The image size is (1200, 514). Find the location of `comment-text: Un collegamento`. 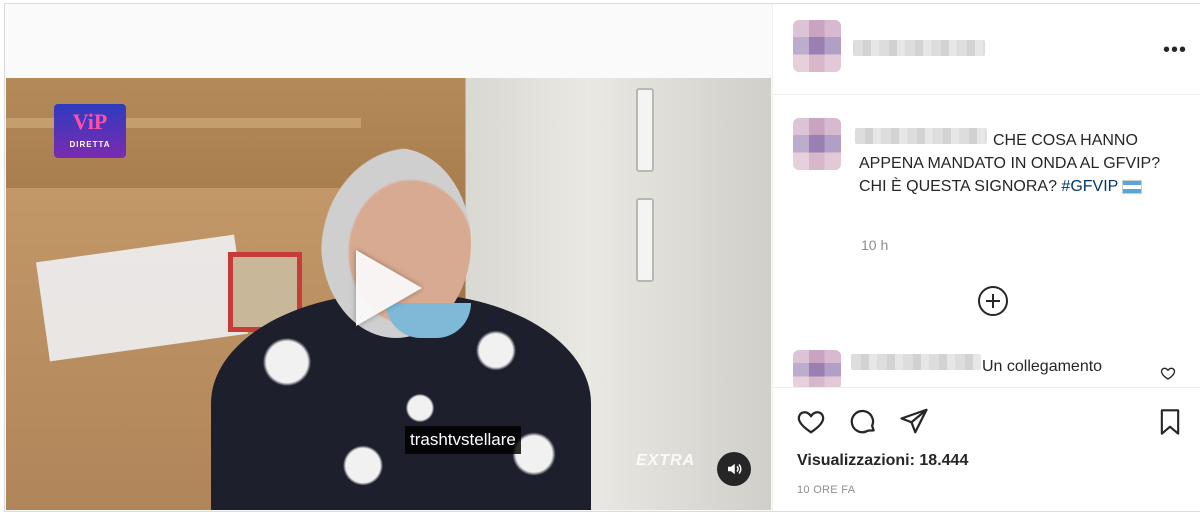

comment-text: Un collegamento is located at coordinates (1042, 366).